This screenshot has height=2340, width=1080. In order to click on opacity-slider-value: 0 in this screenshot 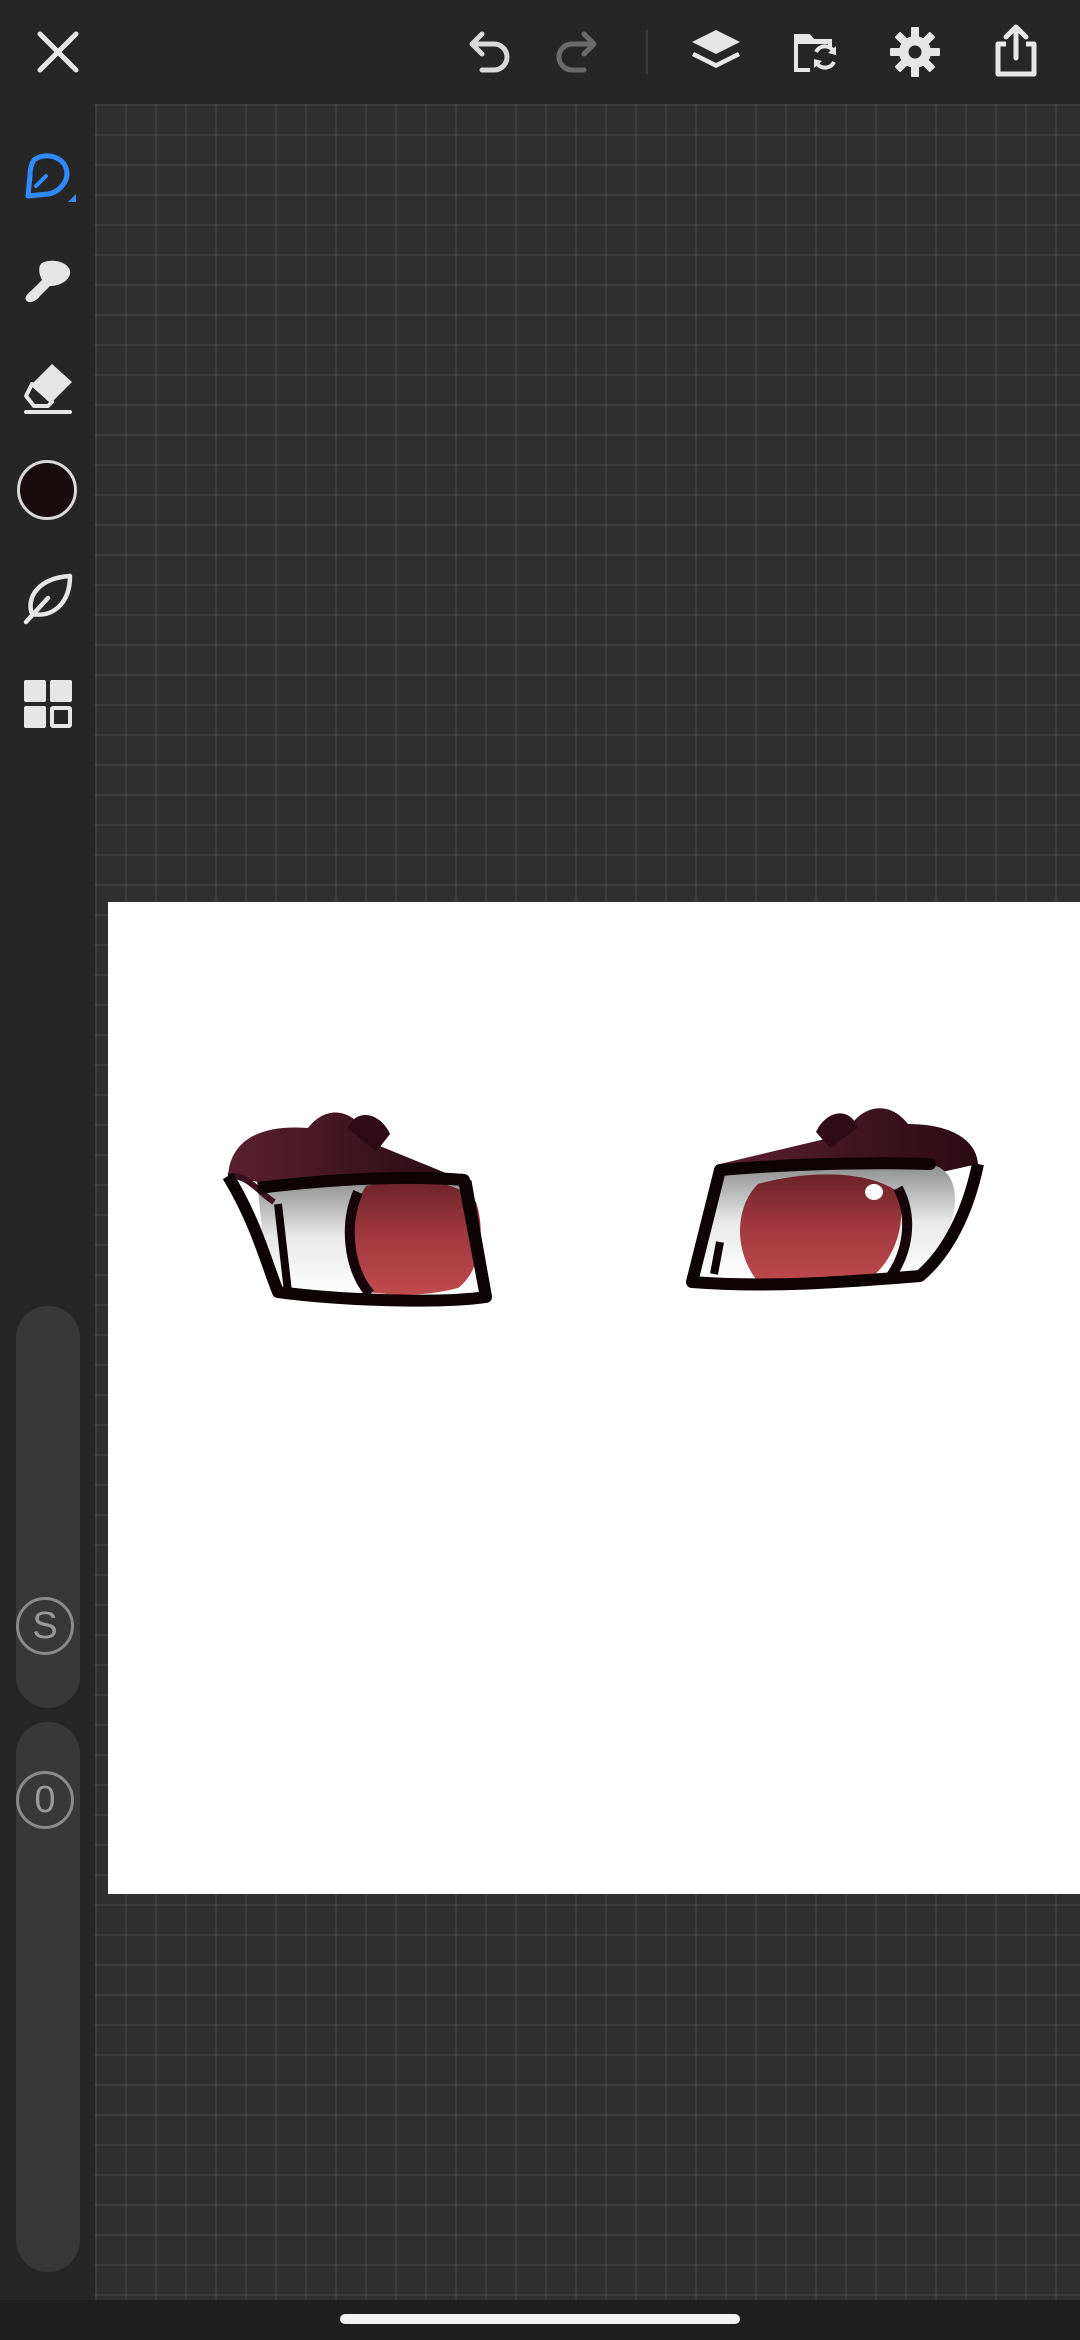, I will do `click(45, 1800)`.